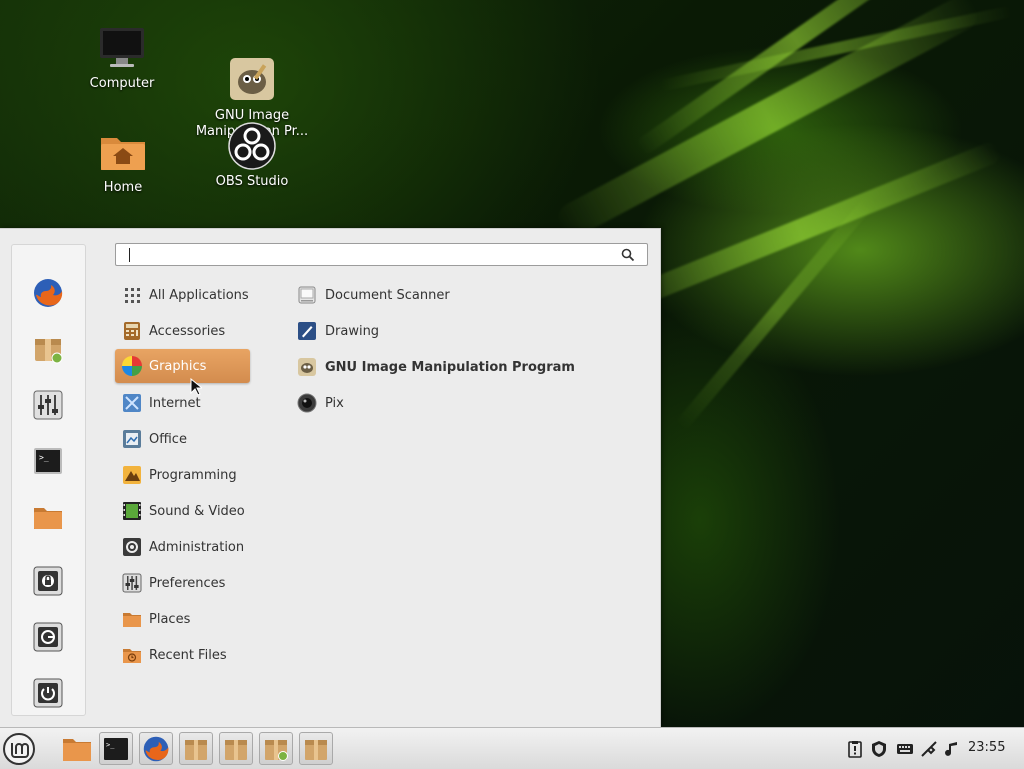 The width and height of the screenshot is (1024, 769). What do you see at coordinates (252, 181) in the screenshot?
I see `desktop-icon-label: OBS Studio` at bounding box center [252, 181].